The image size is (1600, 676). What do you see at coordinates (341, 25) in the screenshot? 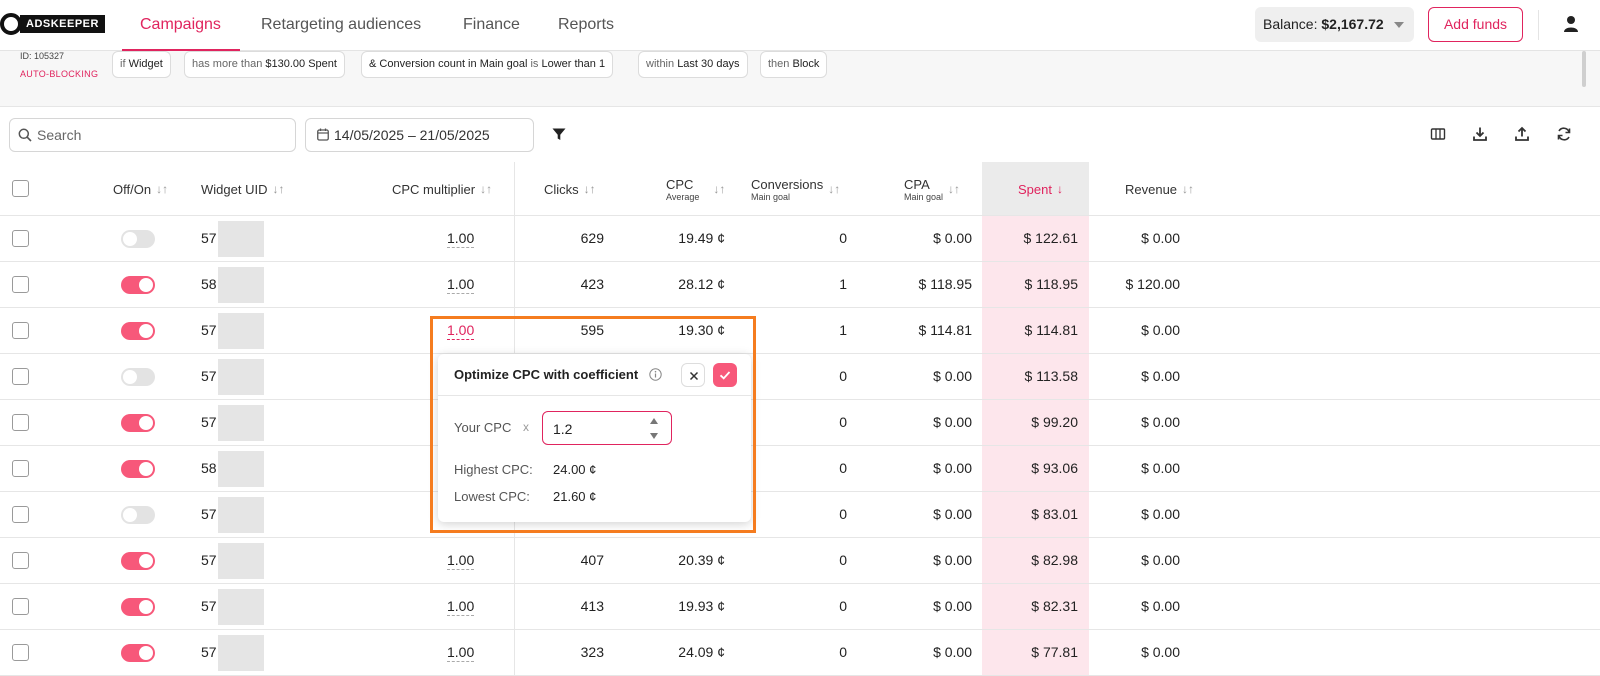
I see `tab-retargeting-audiences: Retargeting audiences` at bounding box center [341, 25].